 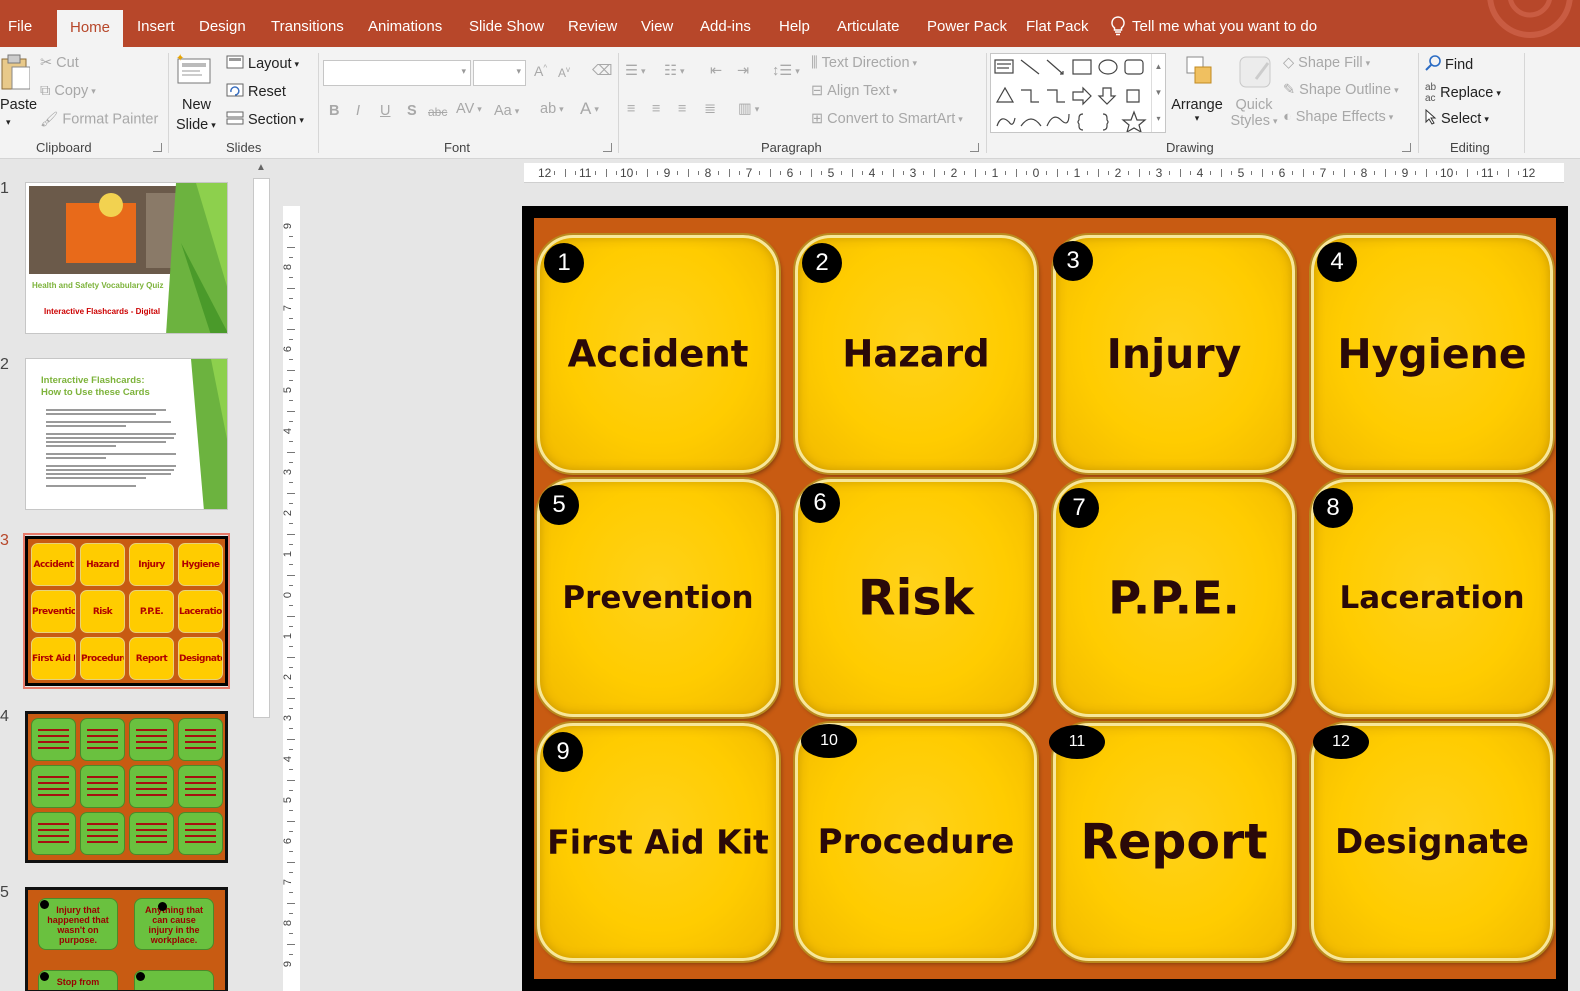 I want to click on lightbulb-icon, so click(x=1118, y=28).